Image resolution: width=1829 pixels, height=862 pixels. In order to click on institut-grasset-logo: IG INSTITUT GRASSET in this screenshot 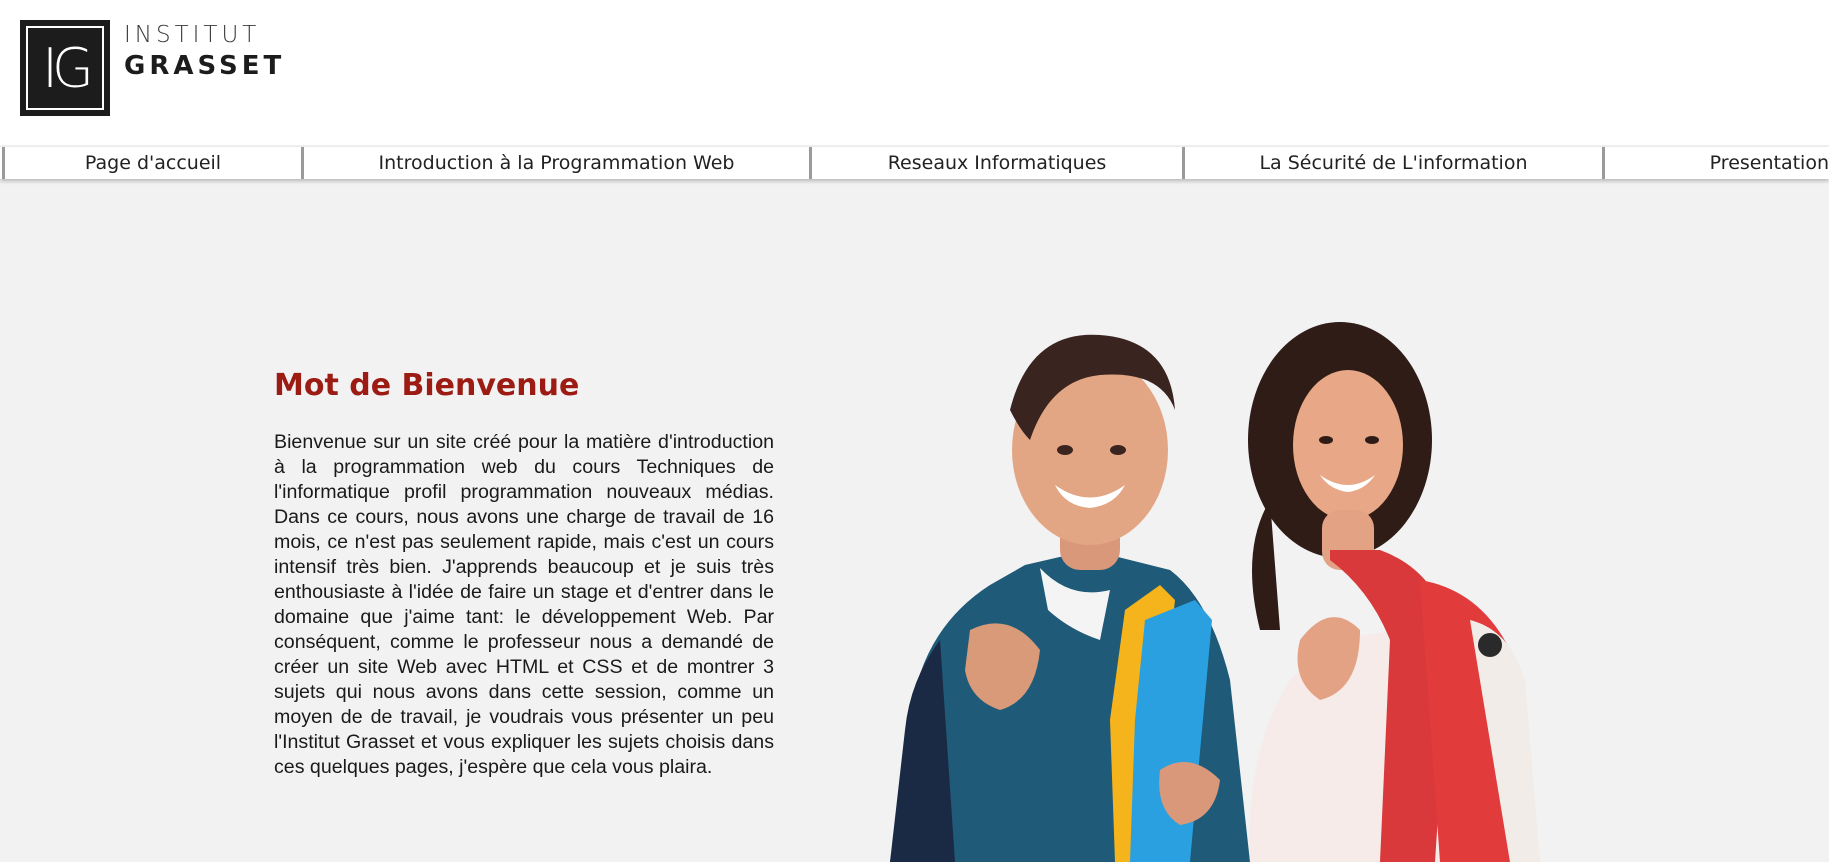, I will do `click(152, 68)`.